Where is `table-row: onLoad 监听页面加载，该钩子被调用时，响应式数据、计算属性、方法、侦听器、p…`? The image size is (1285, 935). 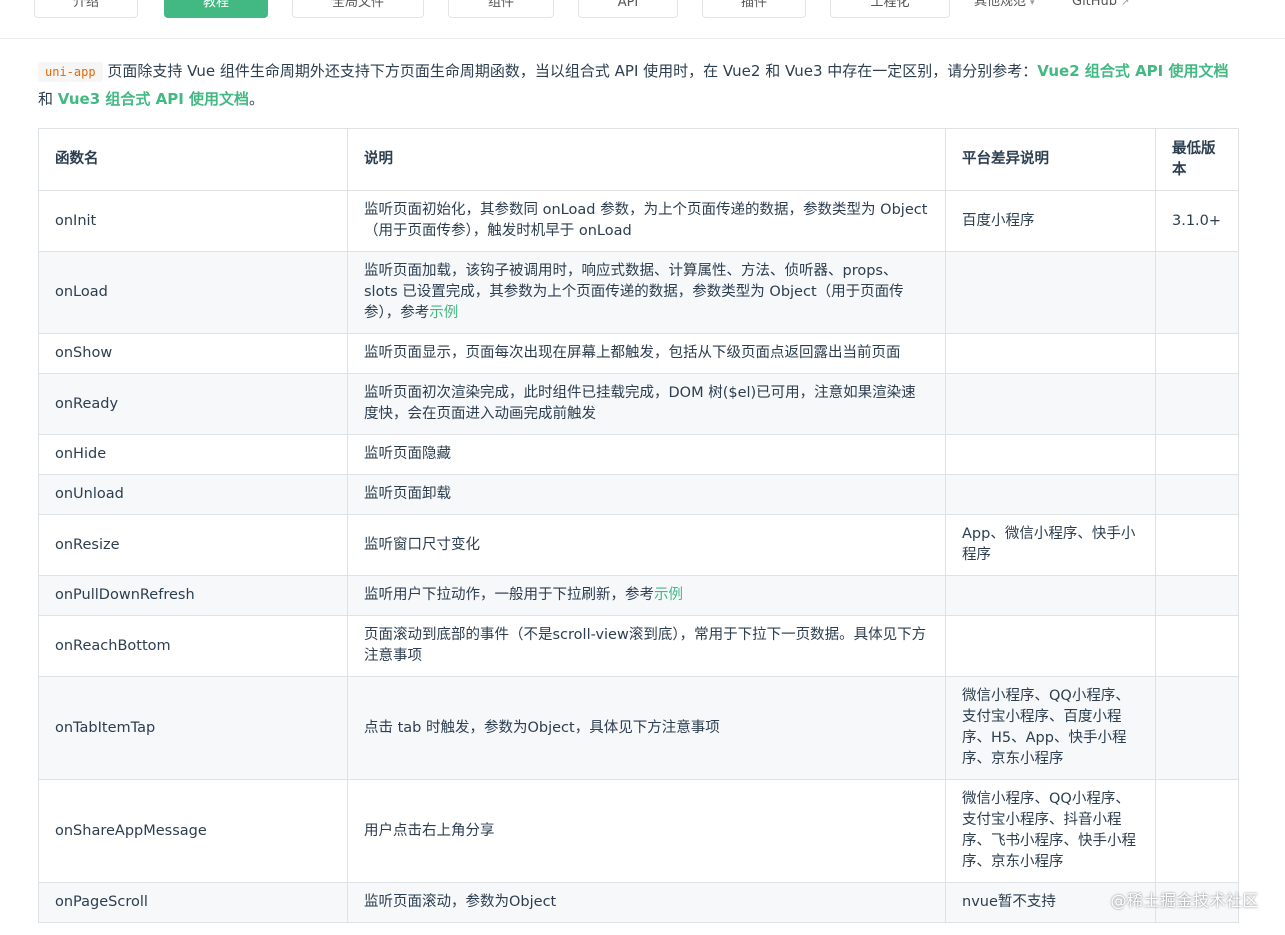 table-row: onLoad 监听页面加载，该钩子被调用时，响应式数据、计算属性、方法、侦听器、p… is located at coordinates (638, 292).